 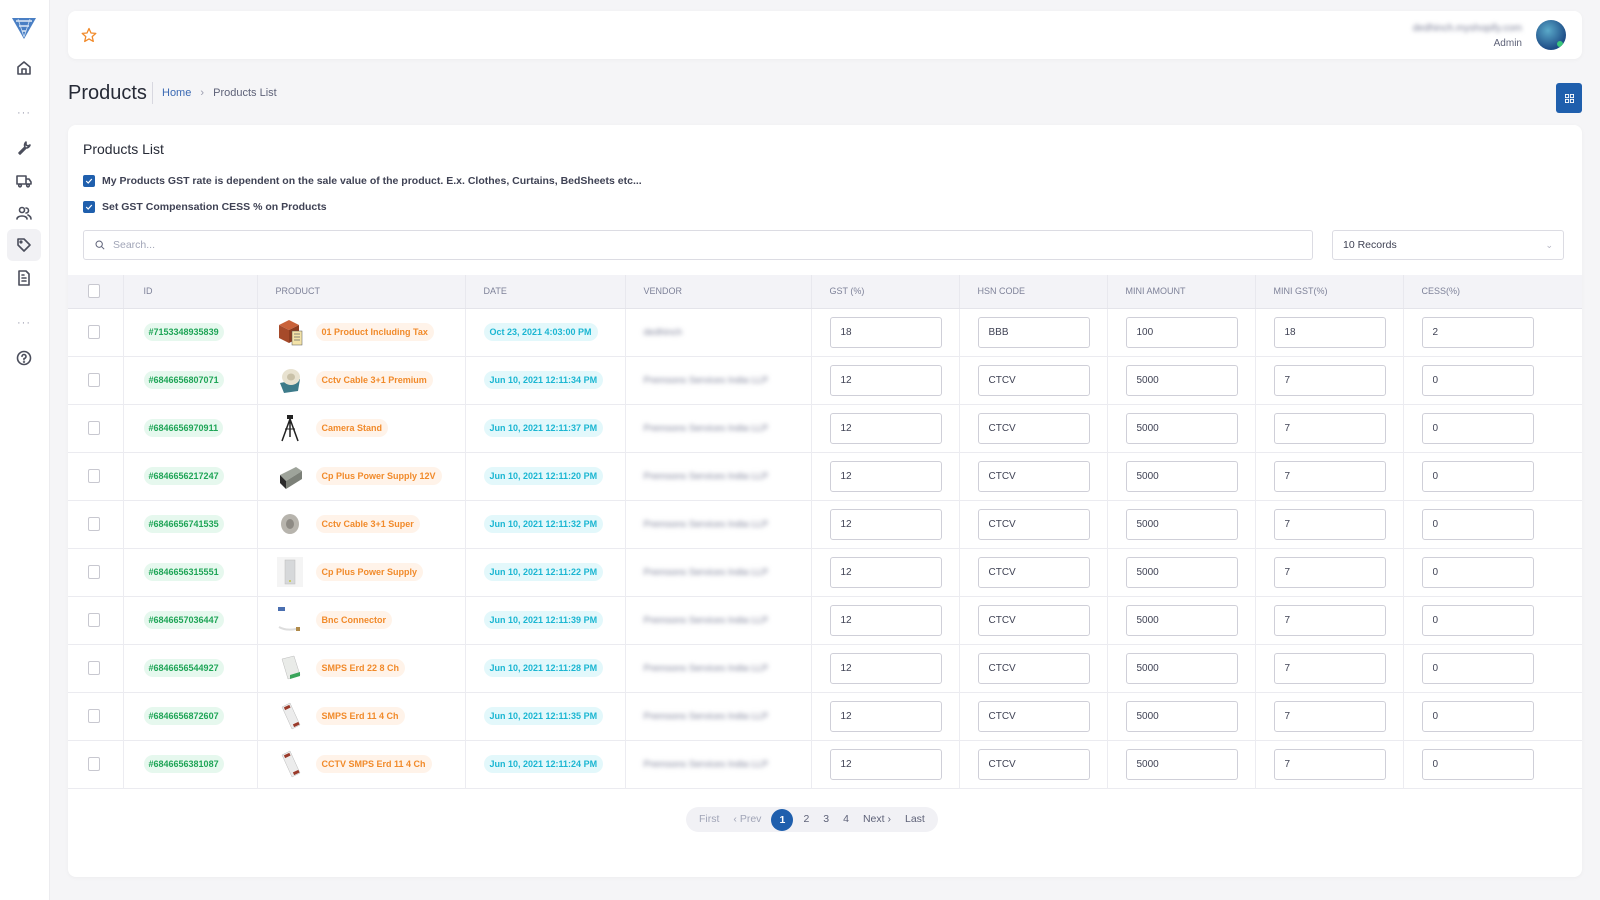 What do you see at coordinates (24, 68) in the screenshot?
I see `sidebar-item-home` at bounding box center [24, 68].